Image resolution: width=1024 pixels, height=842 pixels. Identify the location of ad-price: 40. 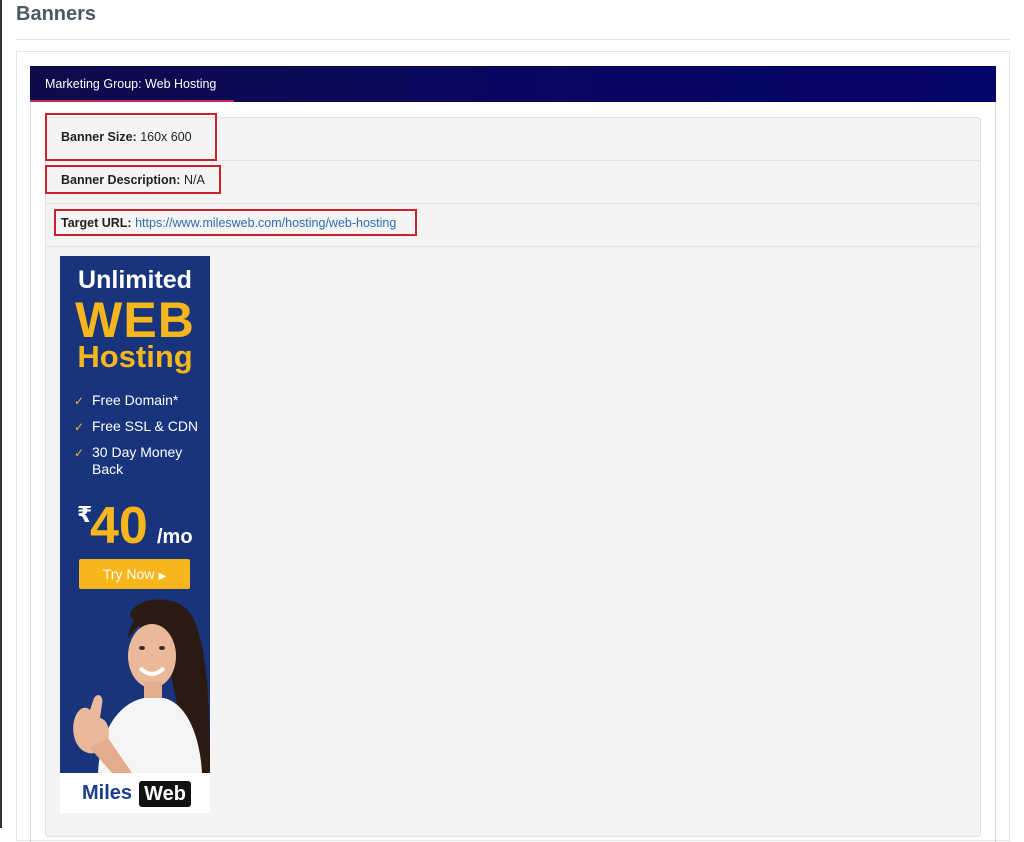
(119, 526).